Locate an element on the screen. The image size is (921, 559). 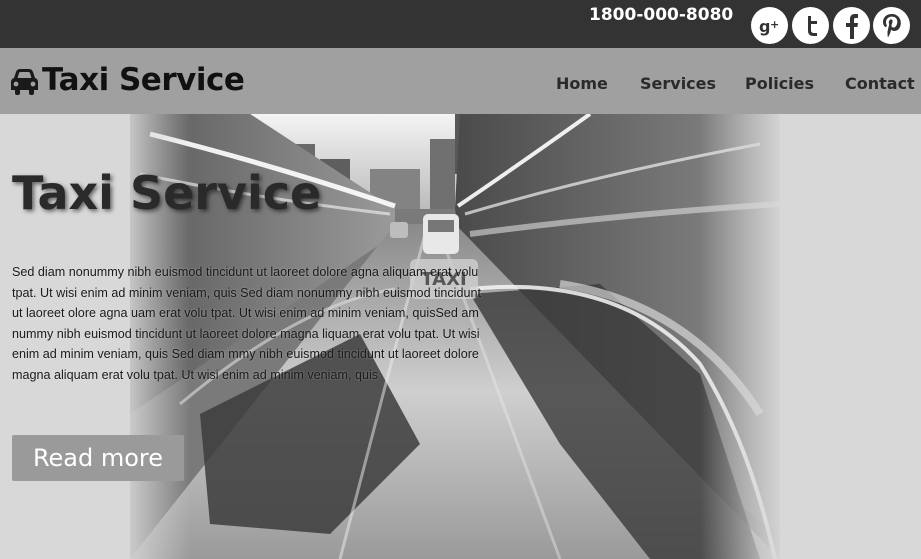
top-bar: 1800-000-8080 g + is located at coordinates (460, 24).